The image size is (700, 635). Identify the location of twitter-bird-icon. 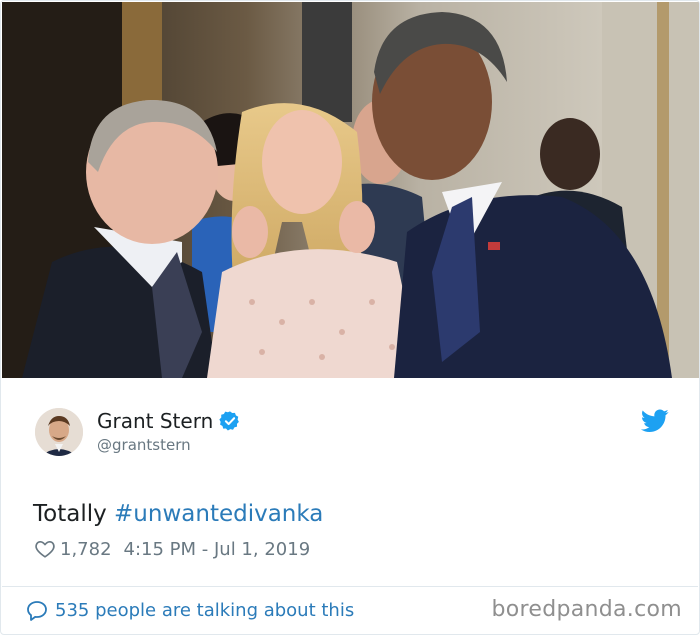
(655, 421).